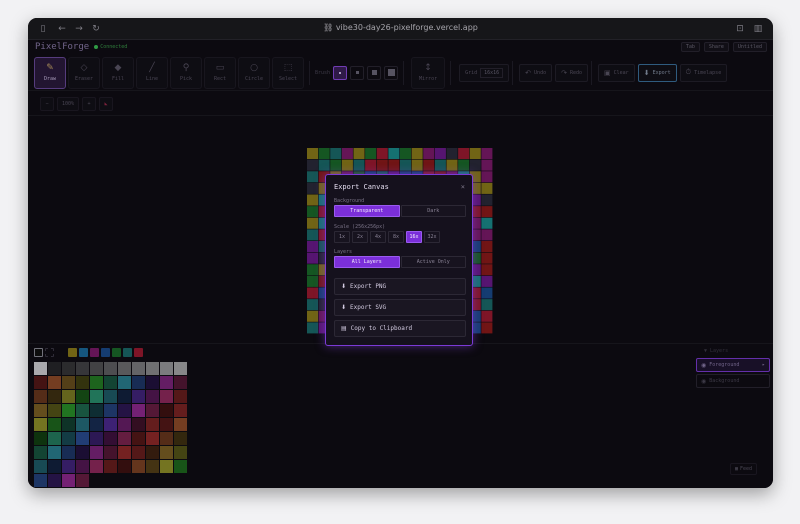 This screenshot has height=524, width=800. Describe the element at coordinates (387, 237) in the screenshot. I see `scale-options: 1x 2x 4x 8x 16x 32x` at that location.